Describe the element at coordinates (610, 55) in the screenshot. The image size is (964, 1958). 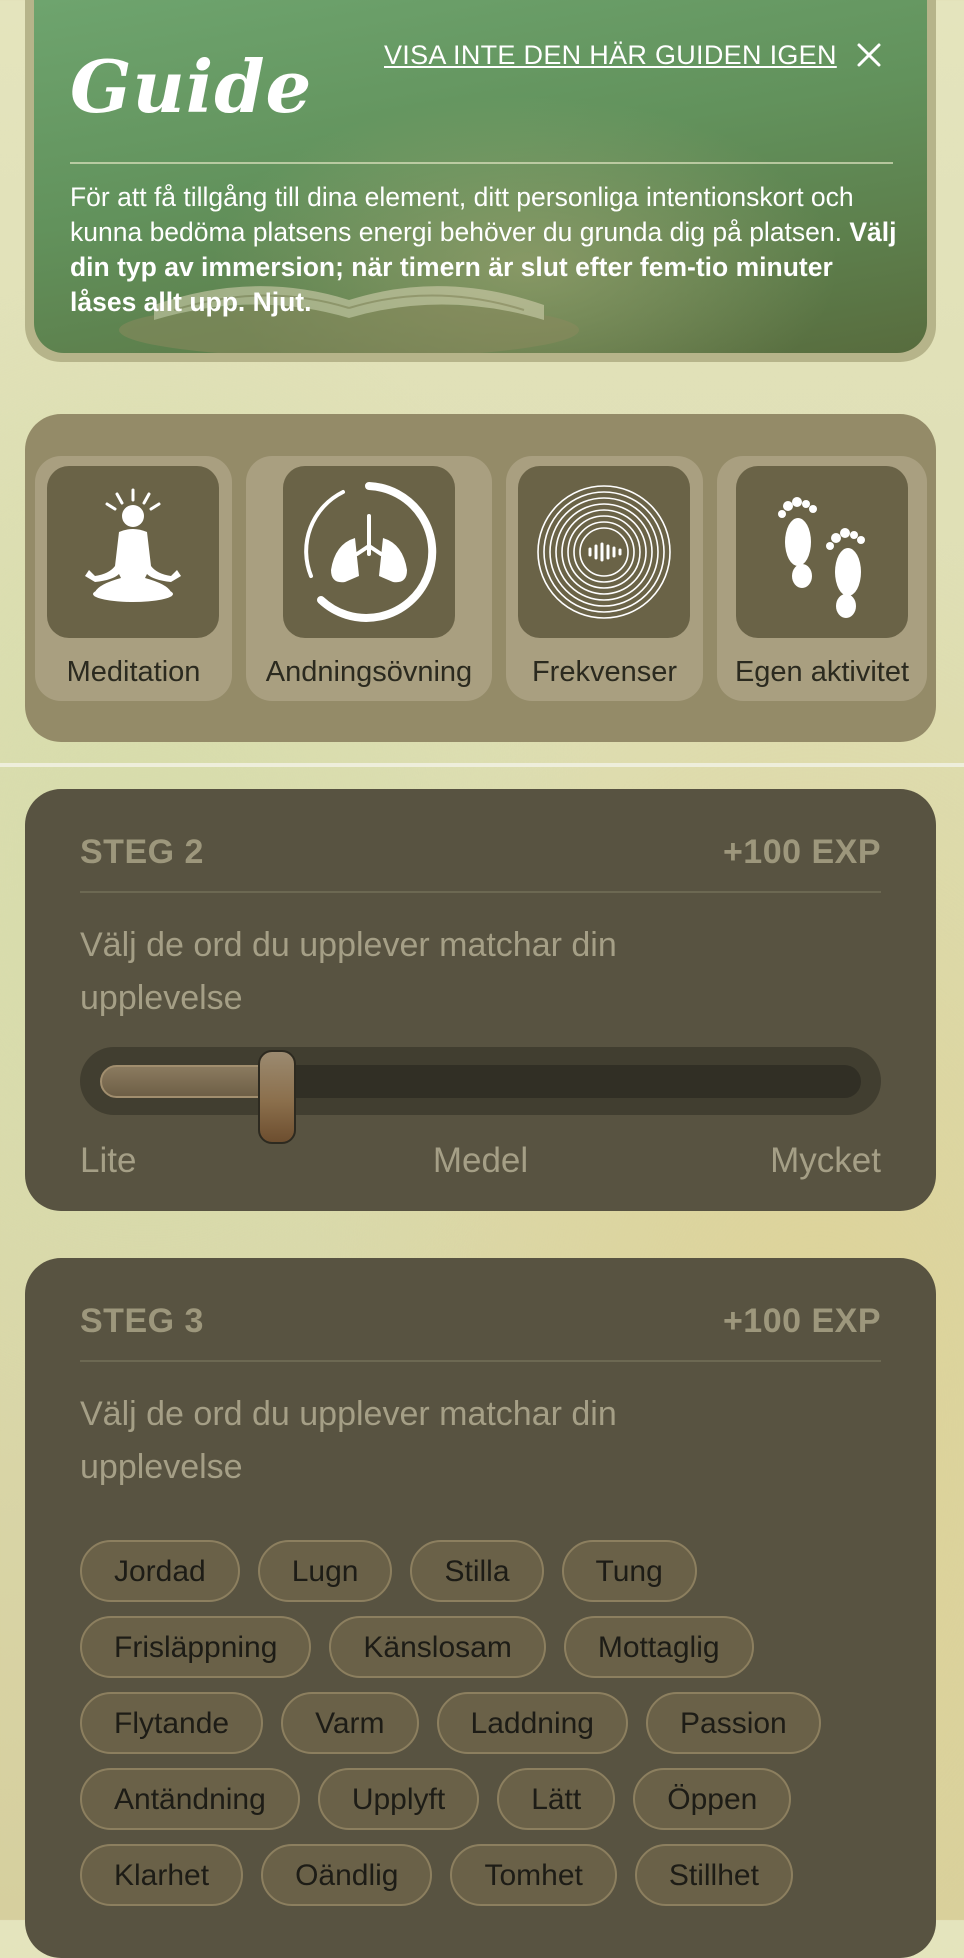
I see `hide-guide-link: VISA INTE DEN HÄR GUIDEN IGEN` at that location.